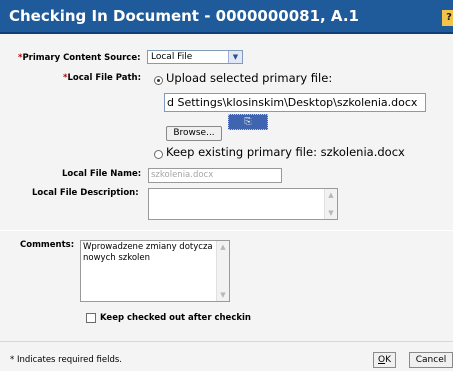 This screenshot has width=453, height=371. I want to click on upload-file-radio, so click(158, 80).